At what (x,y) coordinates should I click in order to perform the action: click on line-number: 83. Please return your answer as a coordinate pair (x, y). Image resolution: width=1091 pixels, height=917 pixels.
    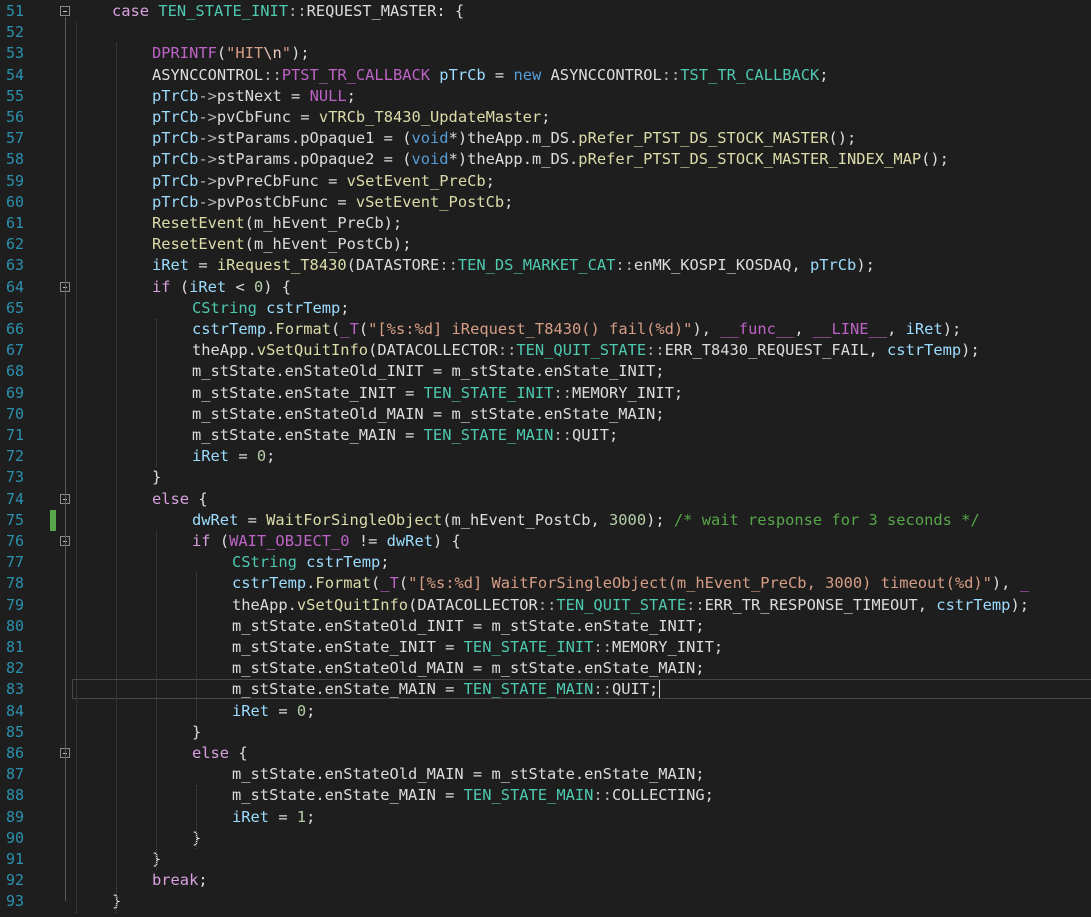
    Looking at the image, I should click on (14, 689).